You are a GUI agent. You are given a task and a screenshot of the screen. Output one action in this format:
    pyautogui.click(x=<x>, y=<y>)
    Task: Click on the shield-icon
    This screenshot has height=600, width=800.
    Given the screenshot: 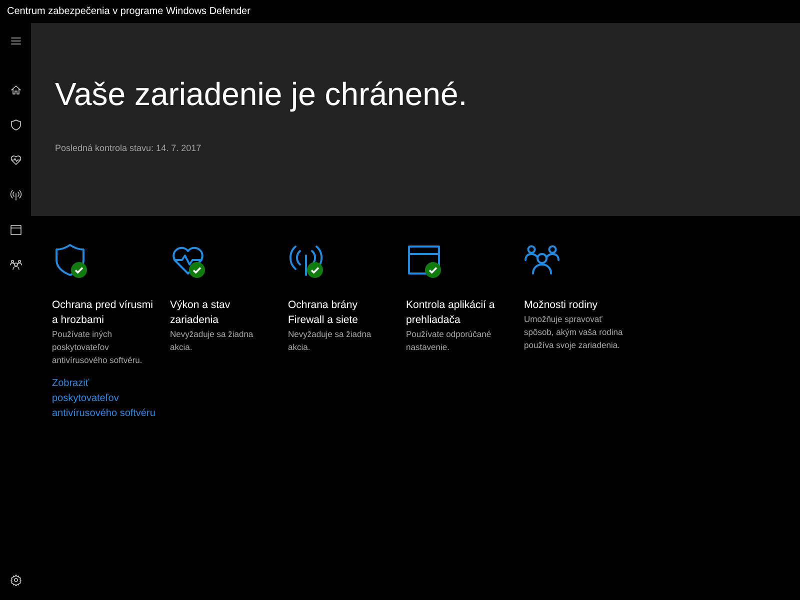 What is the action you would take?
    pyautogui.click(x=16, y=125)
    